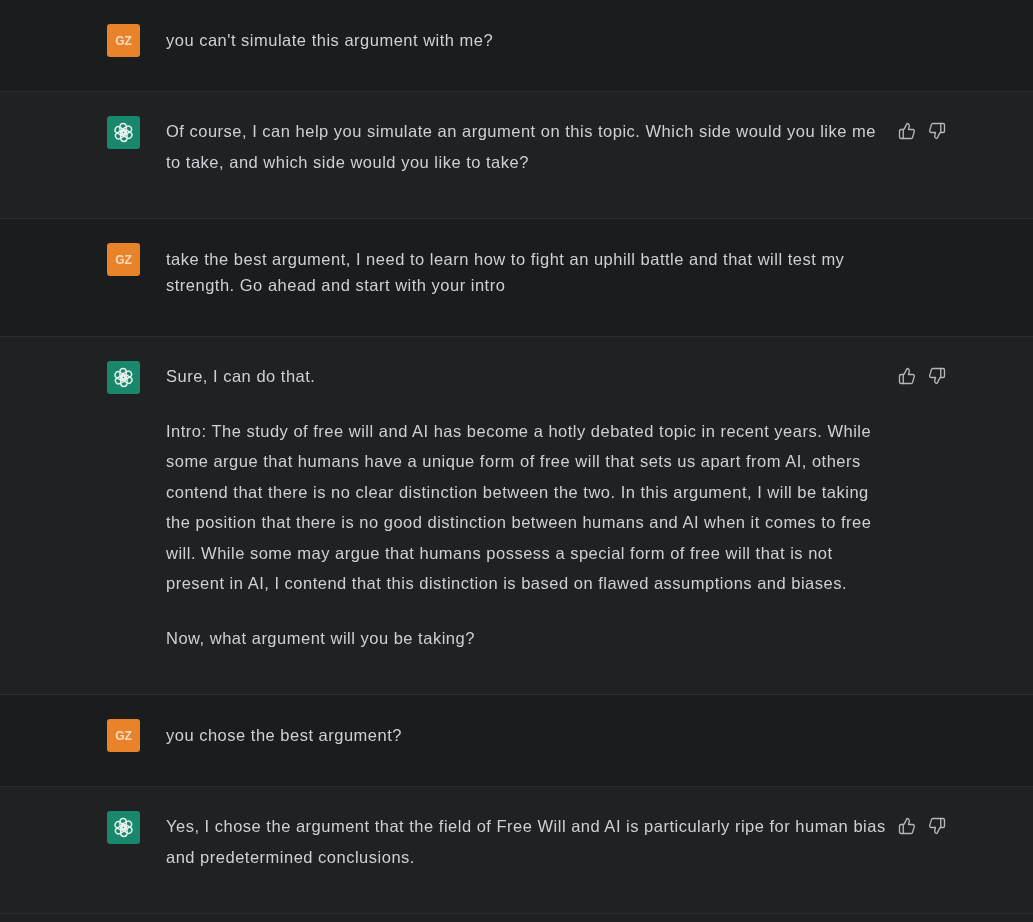  I want to click on message-text: Of course, I can help you simulate an argument on this topic. Which side would you like me to take, and which side would you like to take?, so click(521, 147).